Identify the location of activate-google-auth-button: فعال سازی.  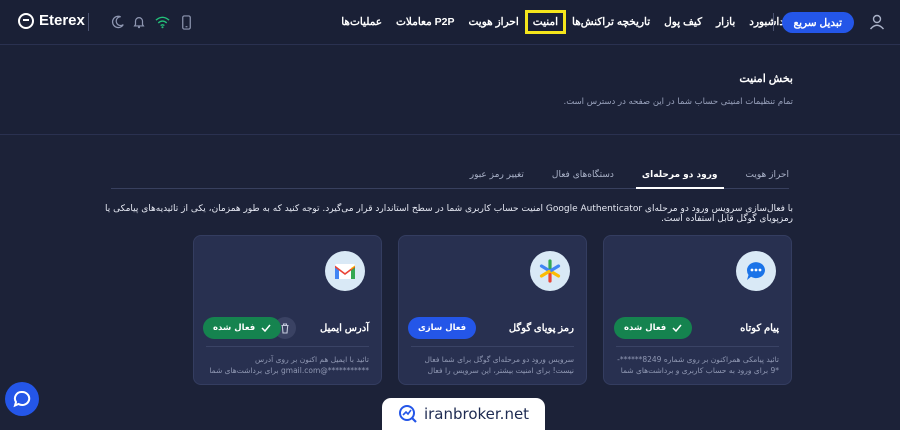
(442, 328).